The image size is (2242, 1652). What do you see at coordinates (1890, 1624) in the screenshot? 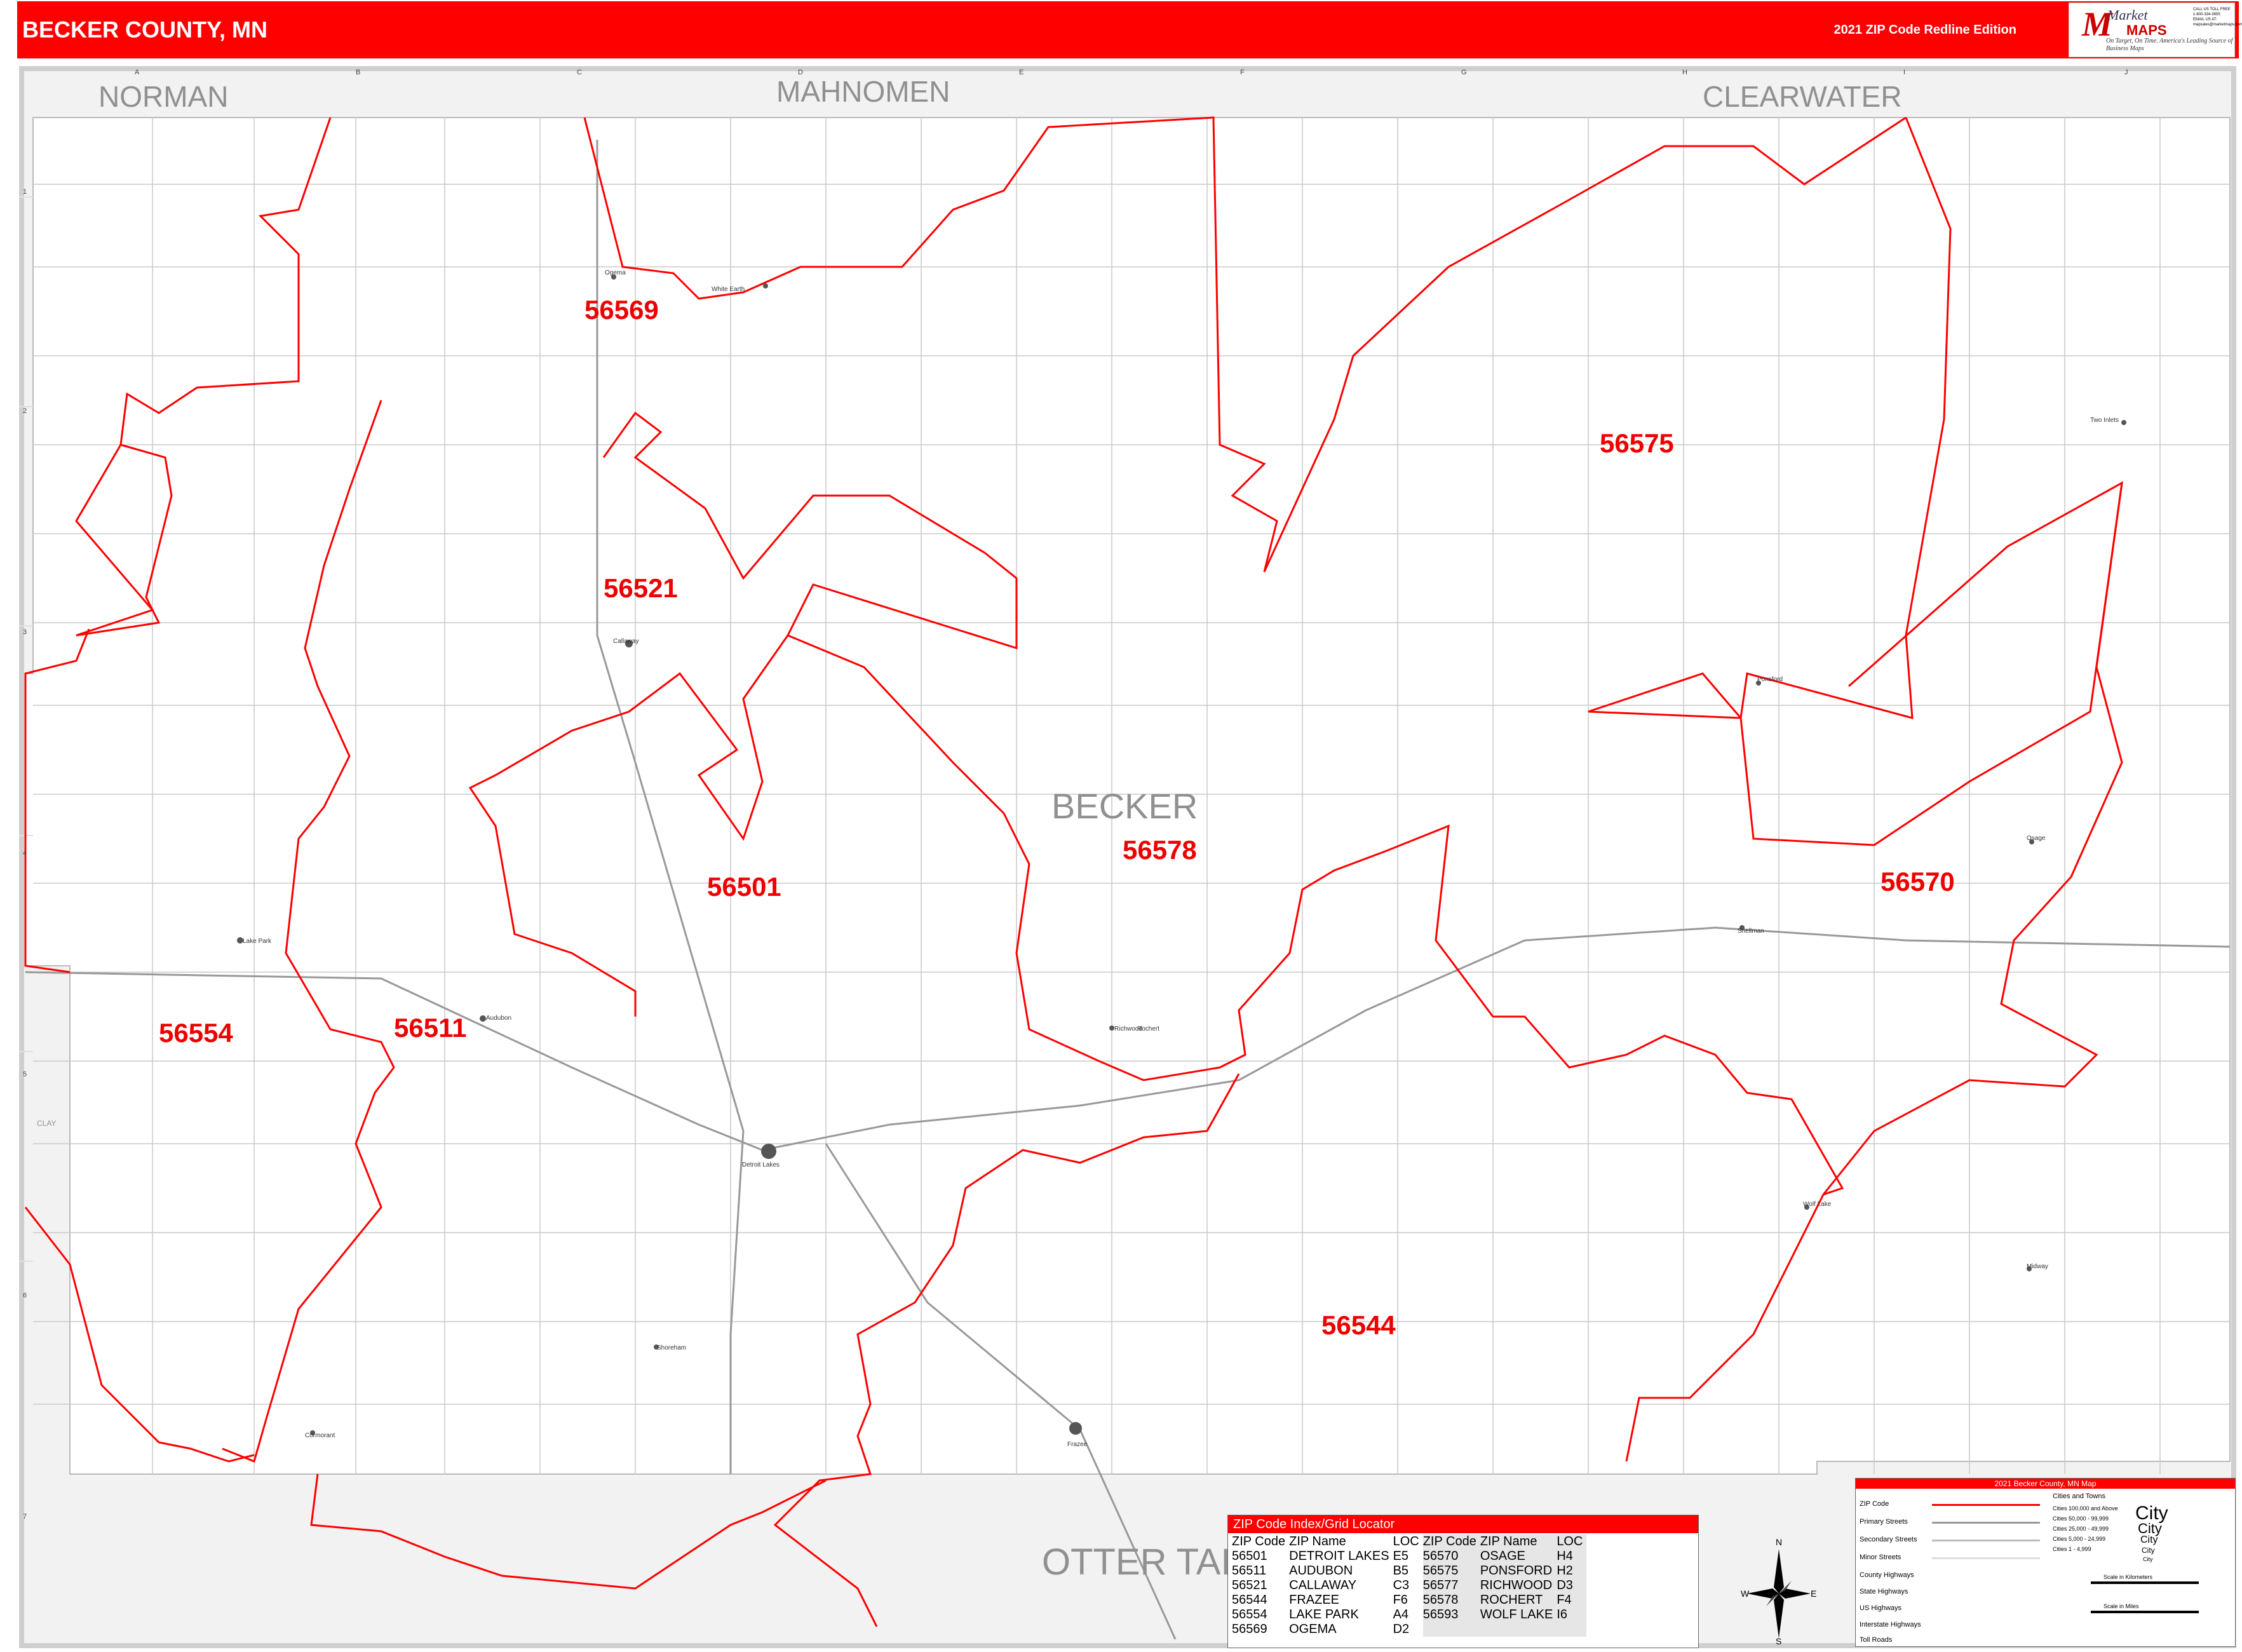
I see `legend-item: Interstate Highways` at bounding box center [1890, 1624].